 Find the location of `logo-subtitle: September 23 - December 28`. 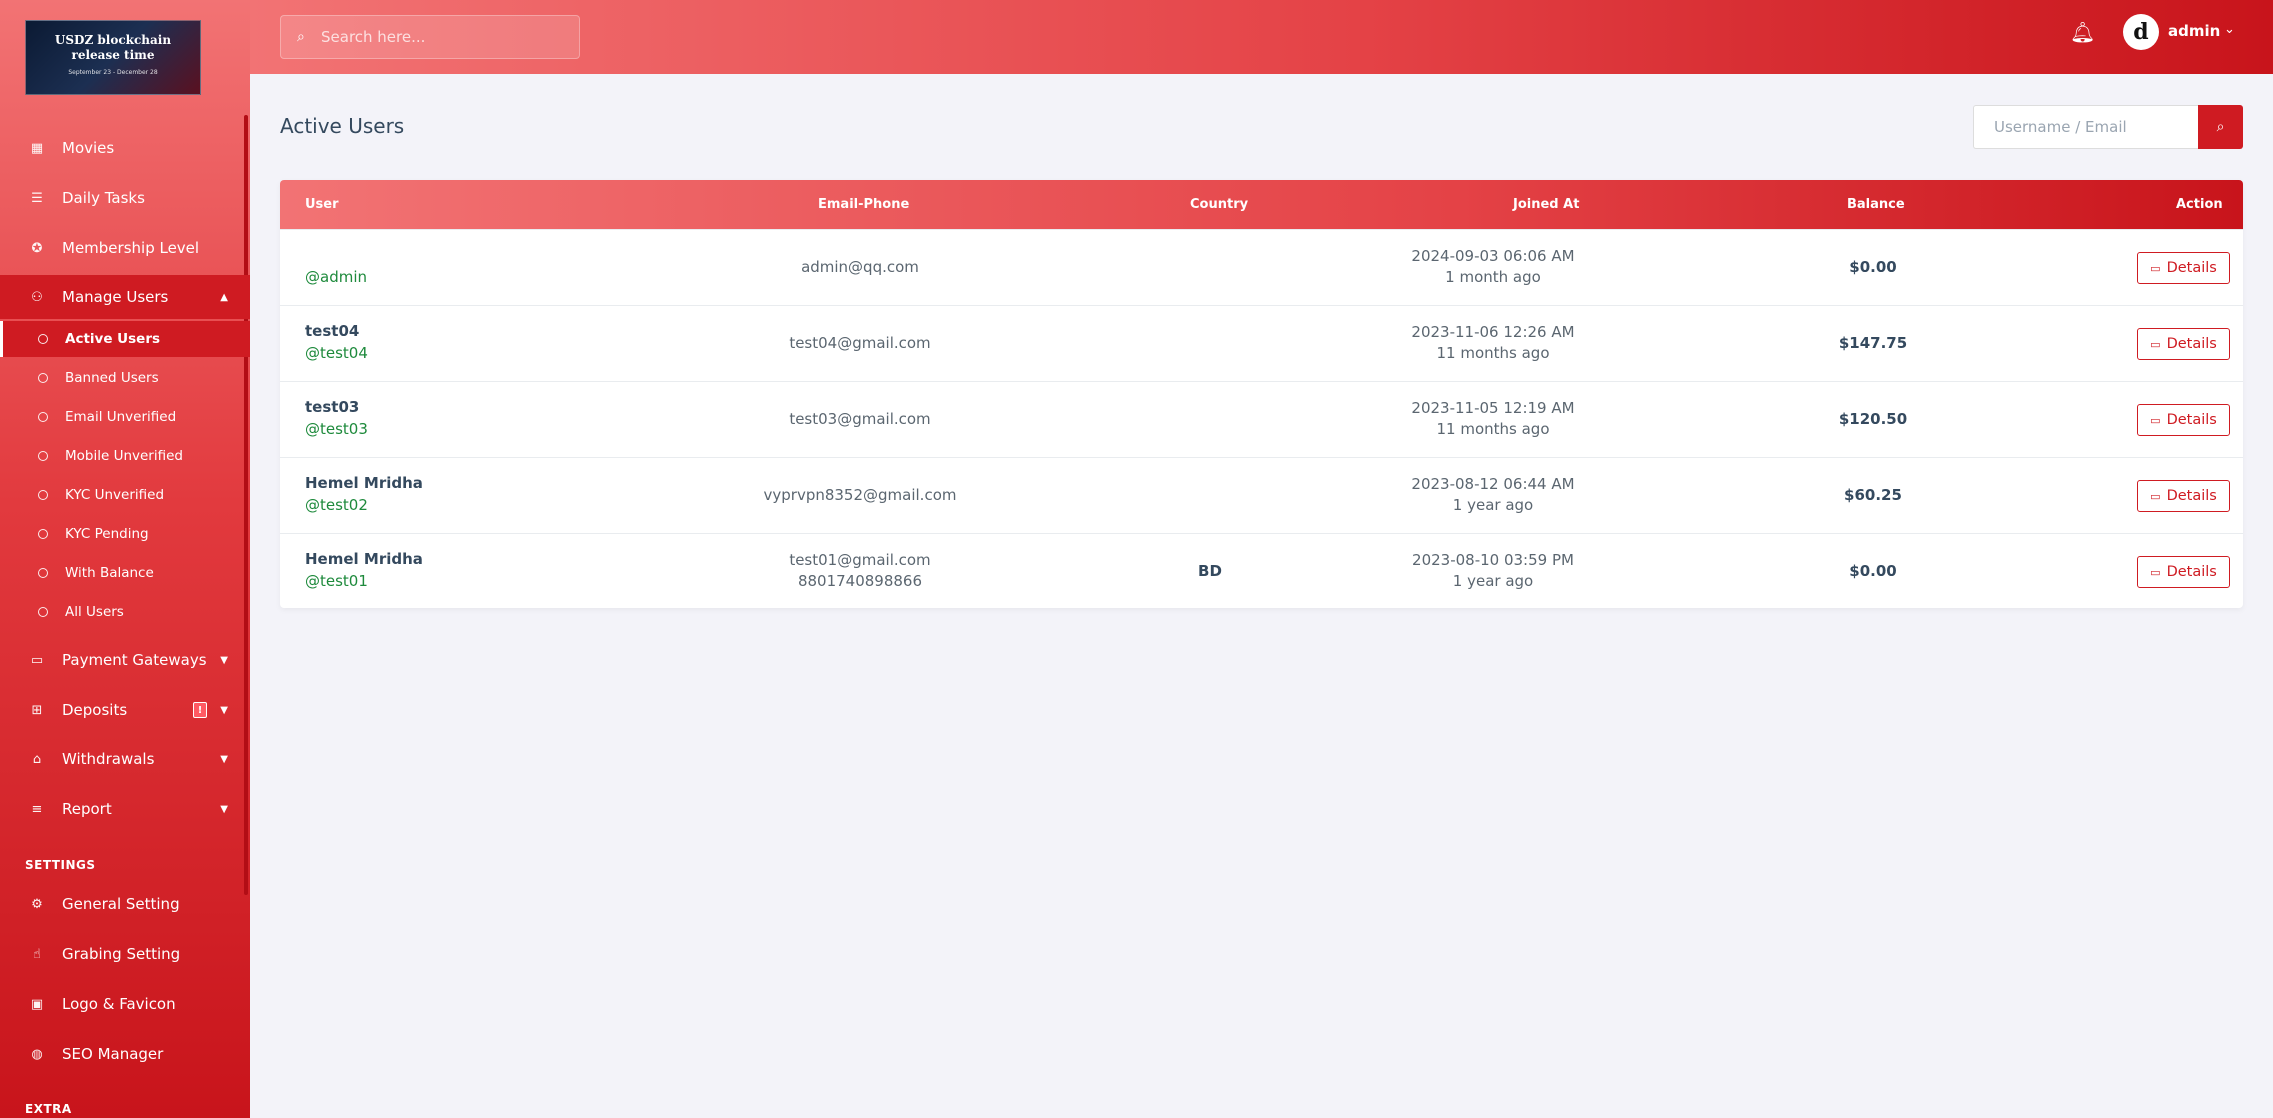

logo-subtitle: September 23 - December 28 is located at coordinates (113, 72).